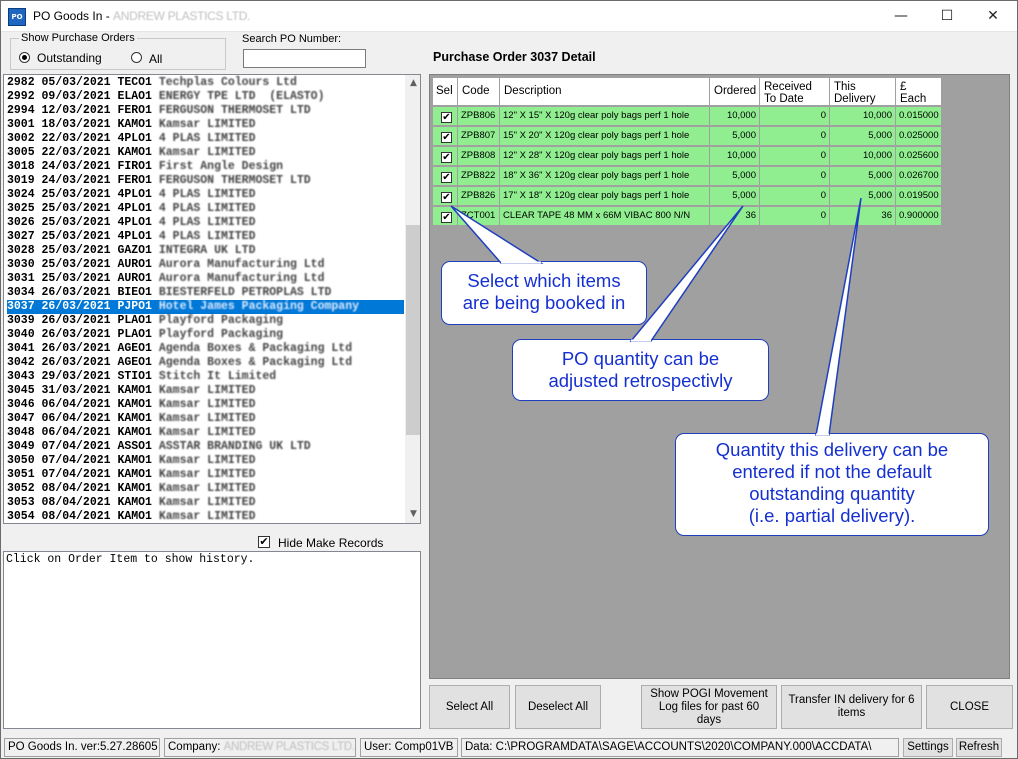  What do you see at coordinates (330, 543) in the screenshot?
I see `hide-make-records-label: Hide Make Records` at bounding box center [330, 543].